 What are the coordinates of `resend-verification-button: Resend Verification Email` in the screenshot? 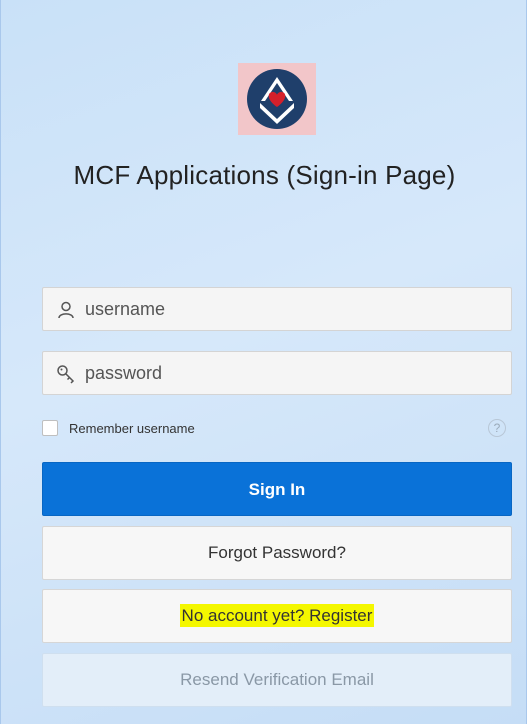 It's located at (277, 680).